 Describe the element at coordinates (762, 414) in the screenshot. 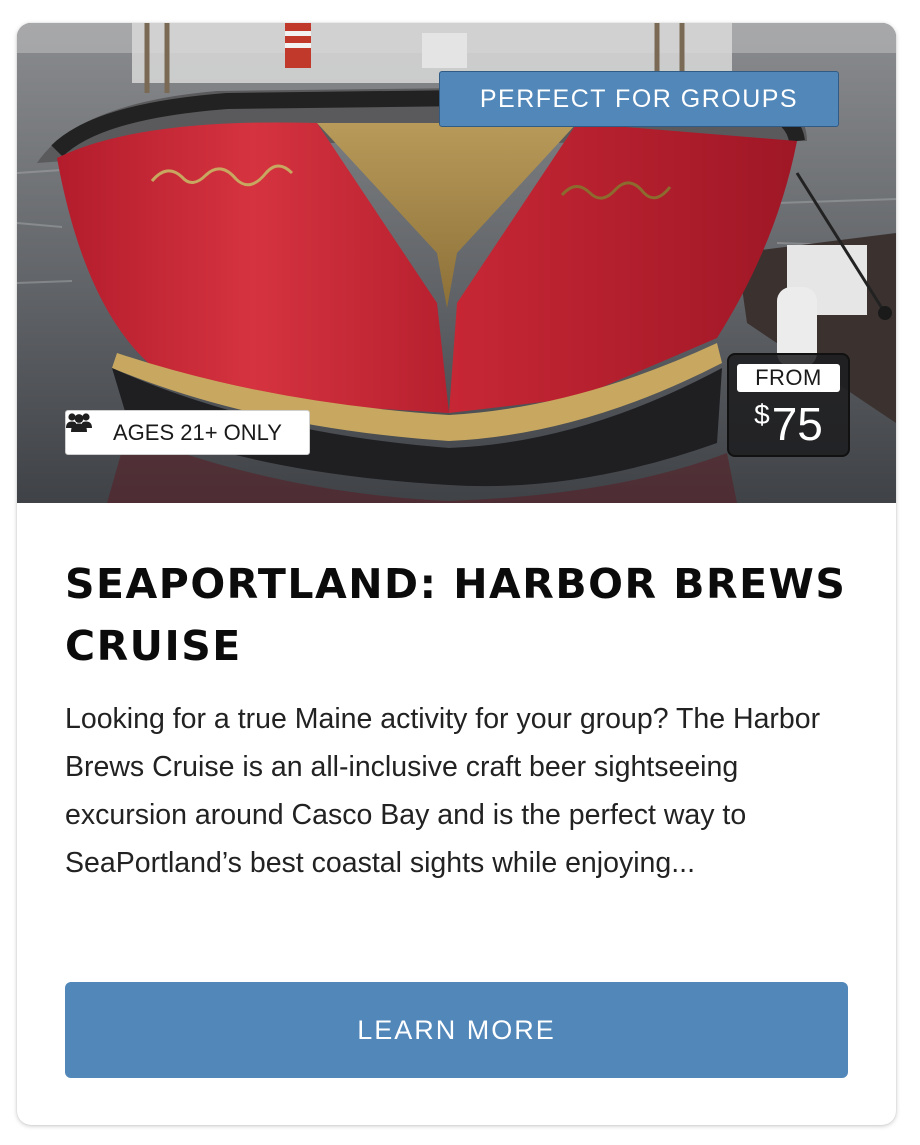

I see `price-currency: $` at that location.